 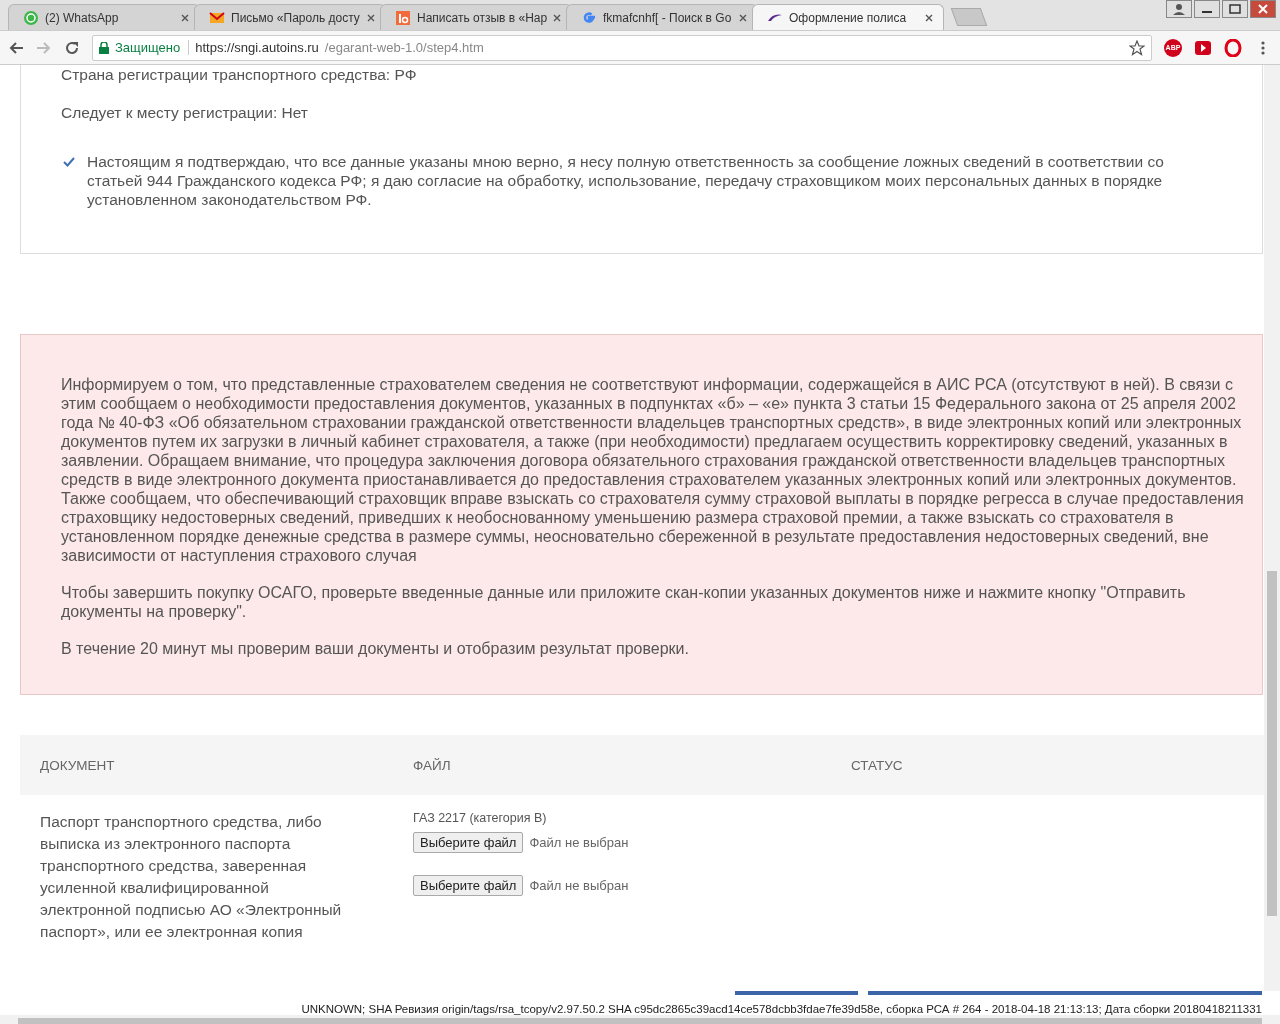 What do you see at coordinates (72, 47) in the screenshot?
I see `reload-icon` at bounding box center [72, 47].